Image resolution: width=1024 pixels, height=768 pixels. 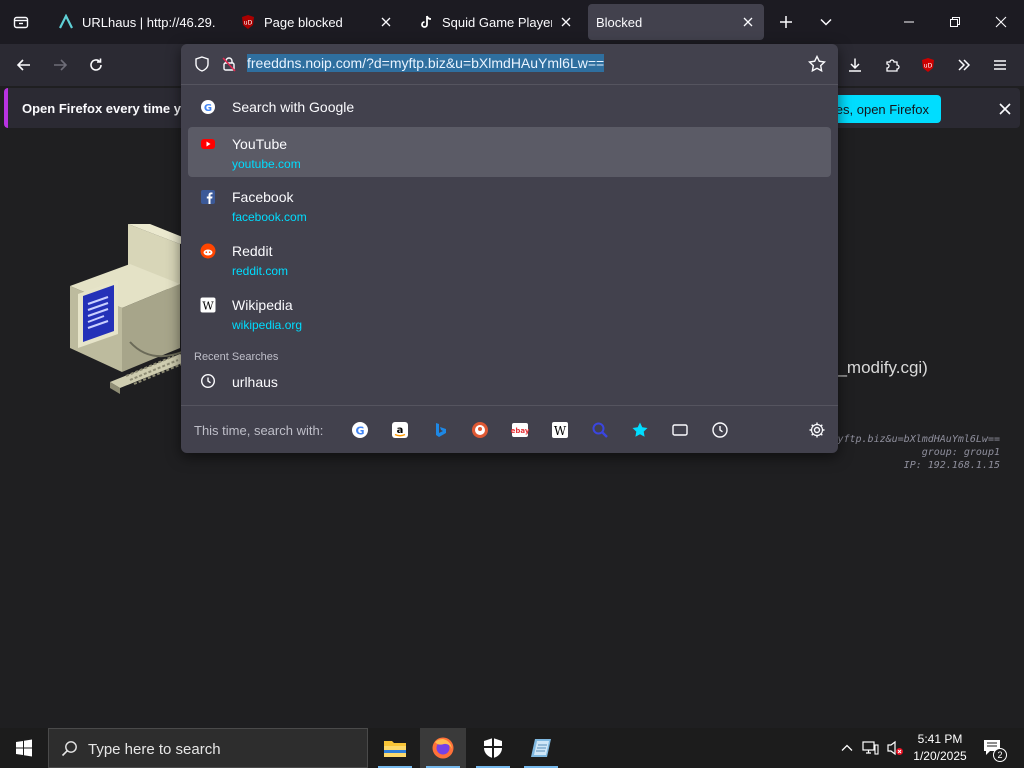 I want to click on clock-icon, so click(x=720, y=430).